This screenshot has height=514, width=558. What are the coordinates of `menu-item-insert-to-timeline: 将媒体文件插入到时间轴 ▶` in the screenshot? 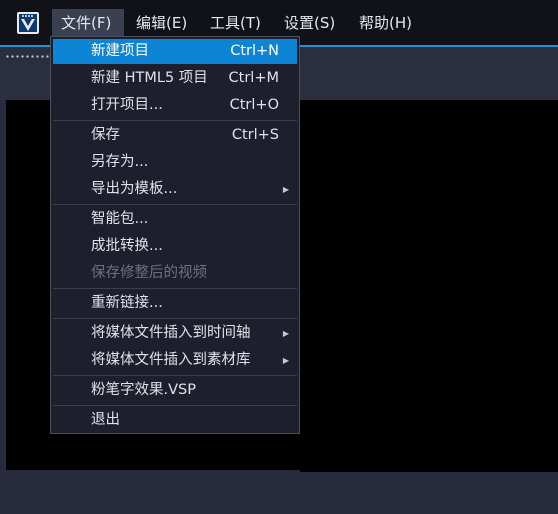 It's located at (175, 333).